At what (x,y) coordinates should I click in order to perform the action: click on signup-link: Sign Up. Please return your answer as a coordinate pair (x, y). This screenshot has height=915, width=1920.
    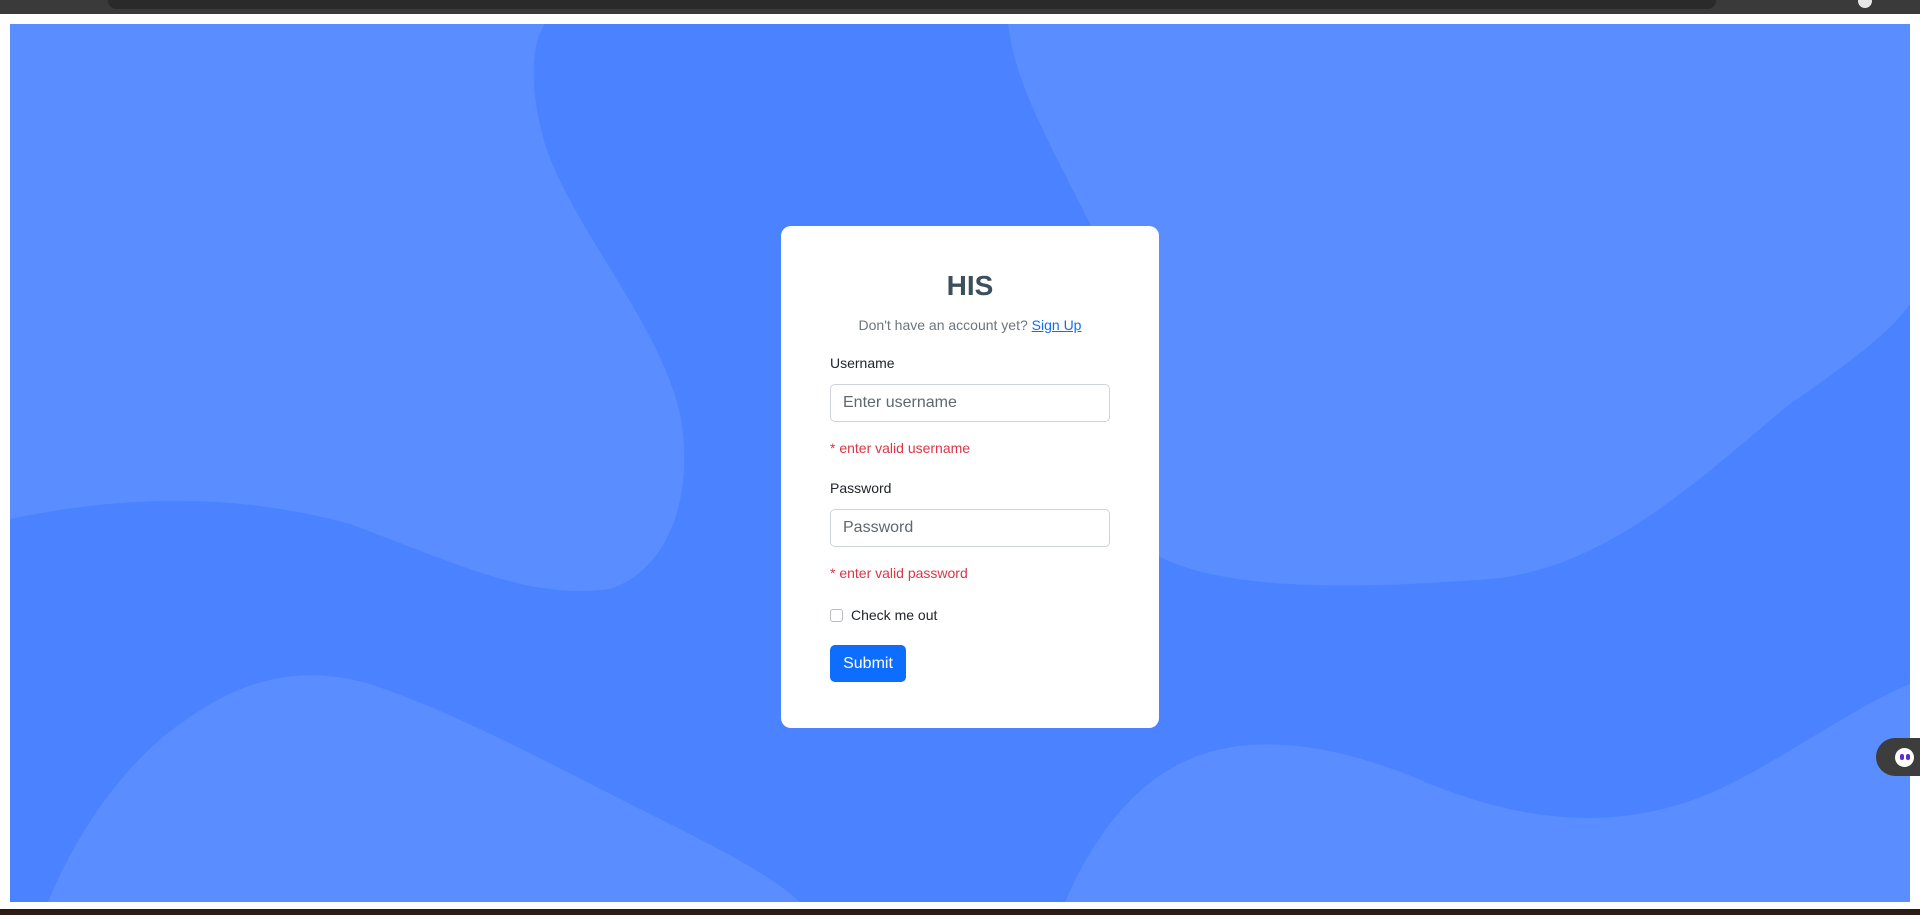
    Looking at the image, I should click on (1057, 325).